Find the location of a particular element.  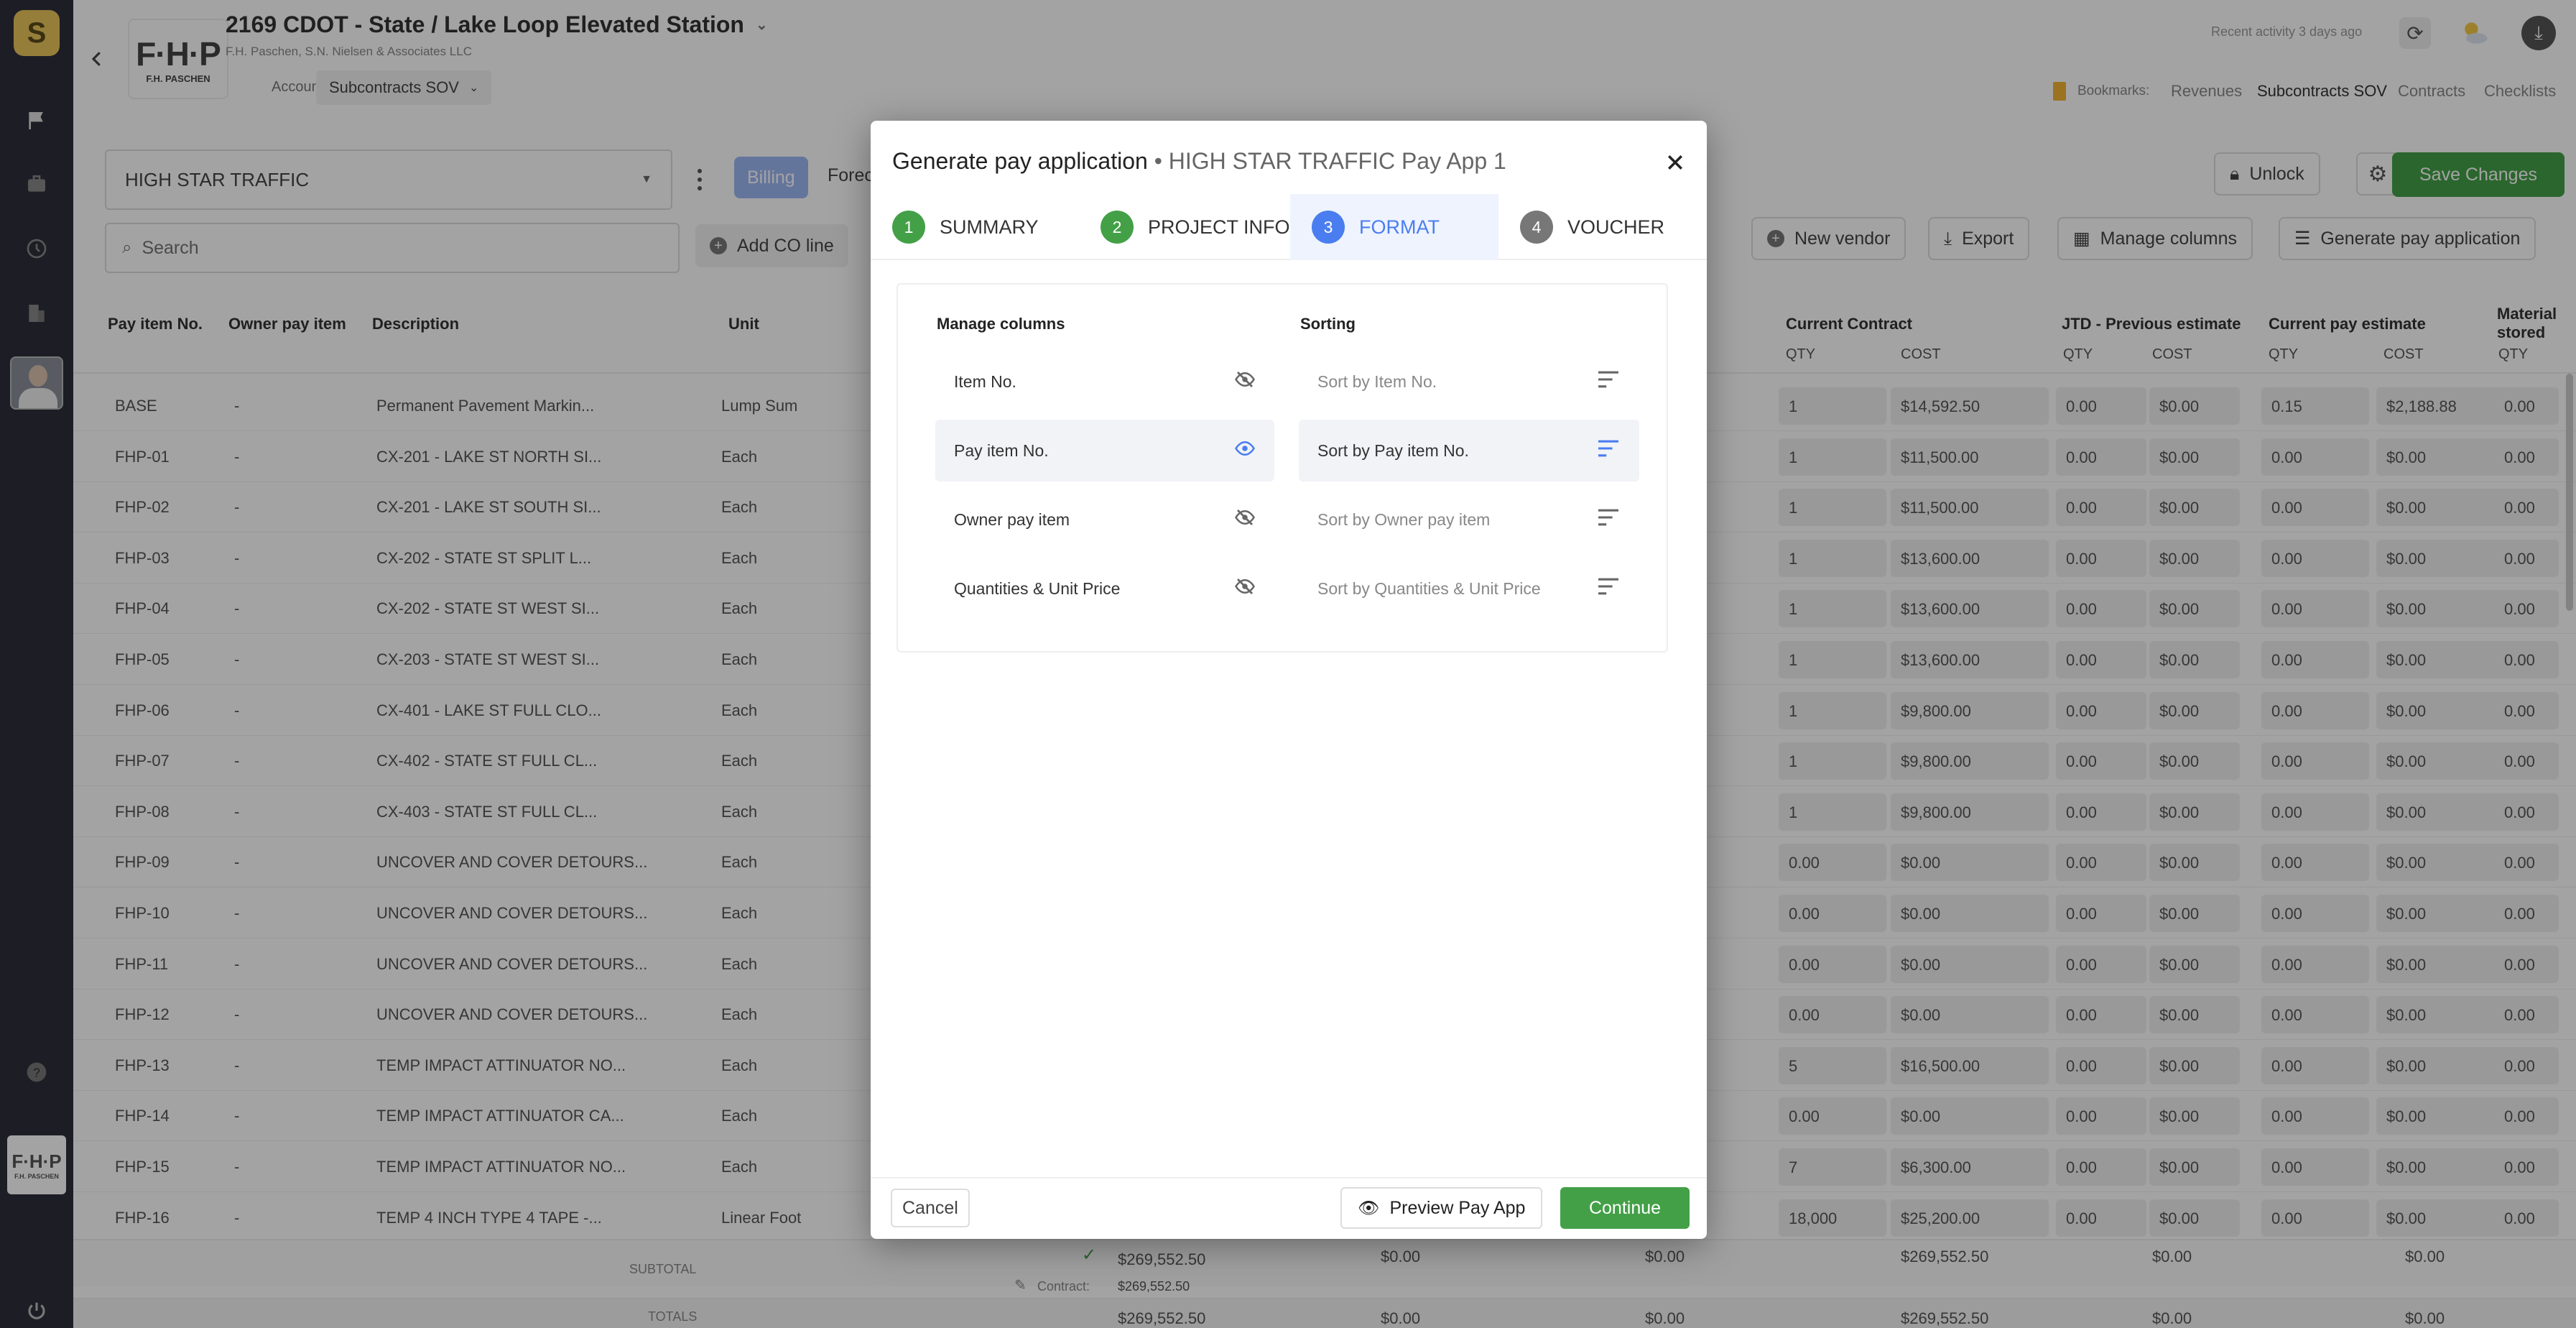

tab-voucher-number: 4 is located at coordinates (1536, 227).